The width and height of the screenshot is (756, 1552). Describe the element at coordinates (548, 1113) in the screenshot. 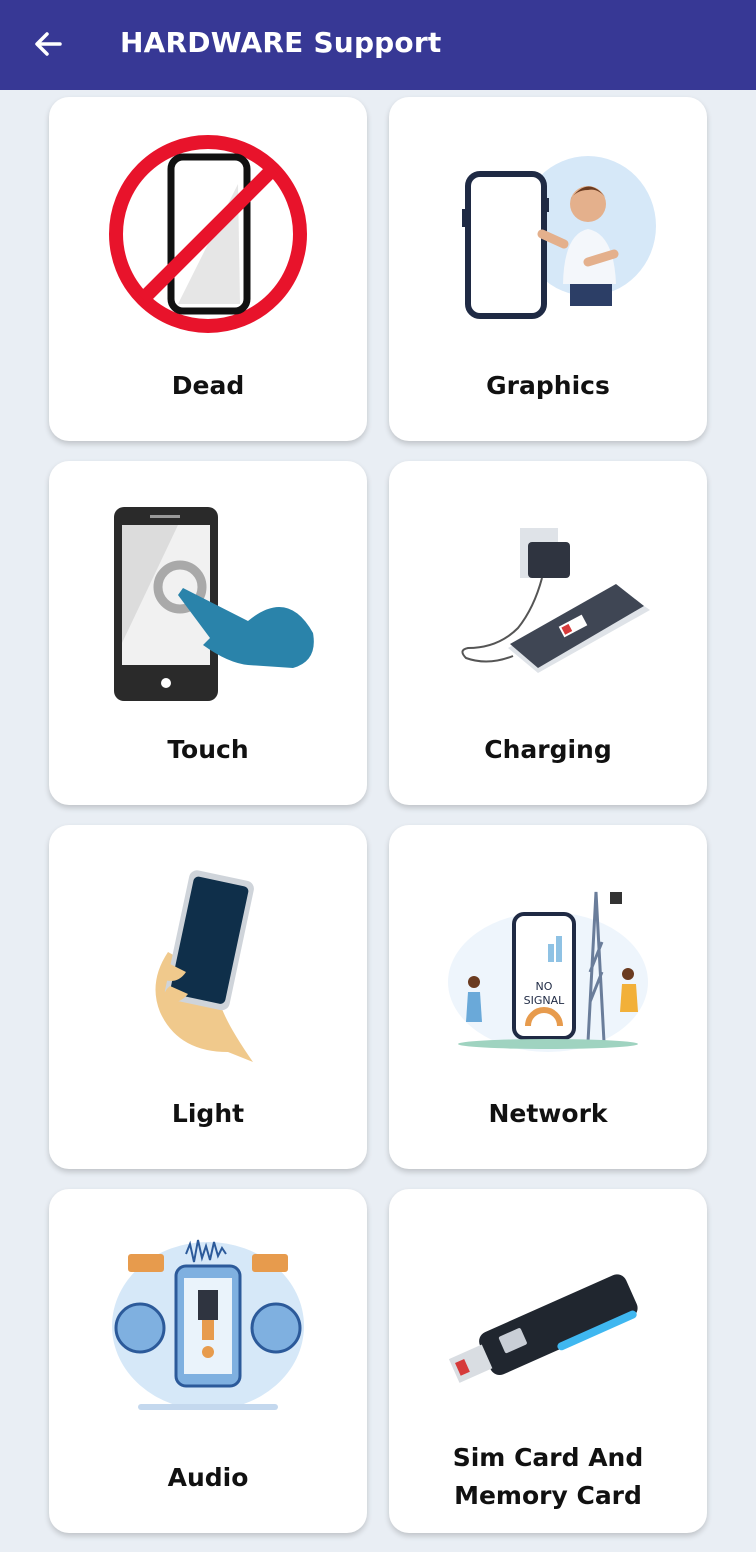

I see `card-label: Network` at that location.